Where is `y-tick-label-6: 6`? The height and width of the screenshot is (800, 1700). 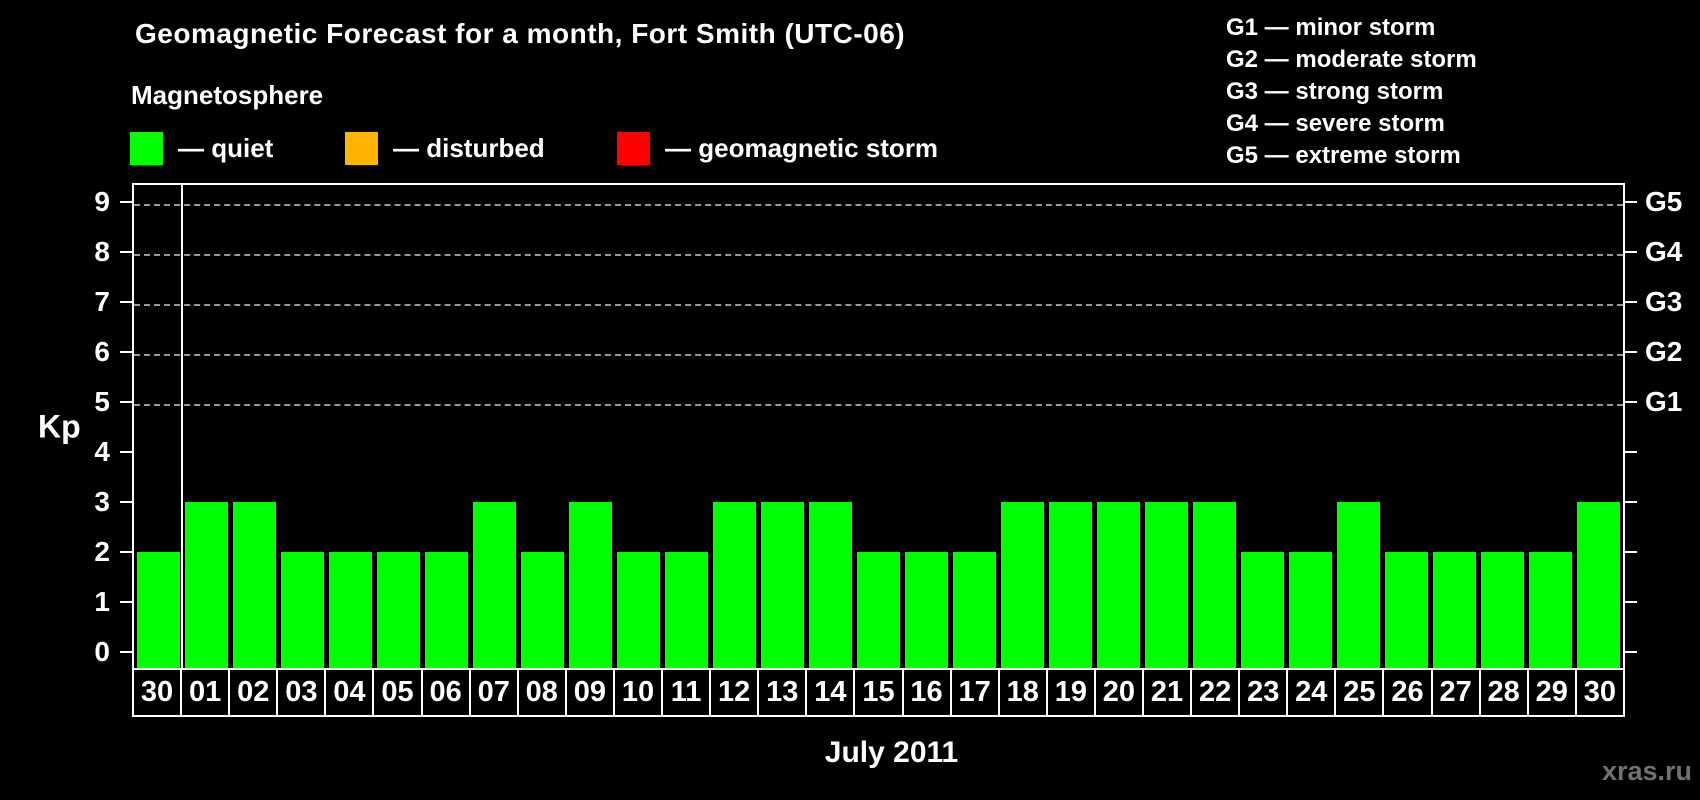 y-tick-label-6: 6 is located at coordinates (102, 351).